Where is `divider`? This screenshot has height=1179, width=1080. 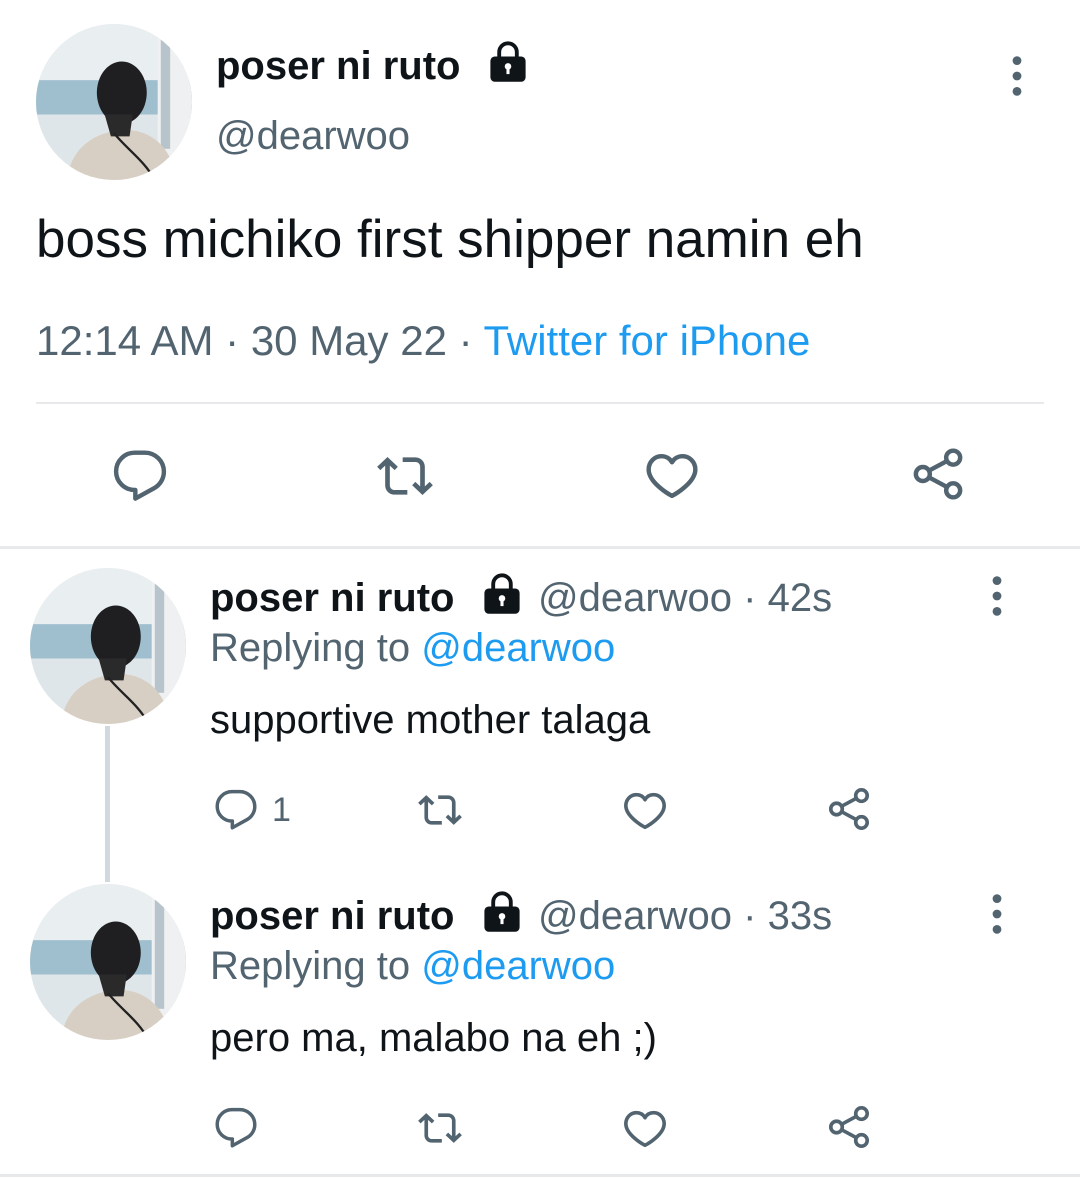
divider is located at coordinates (540, 403).